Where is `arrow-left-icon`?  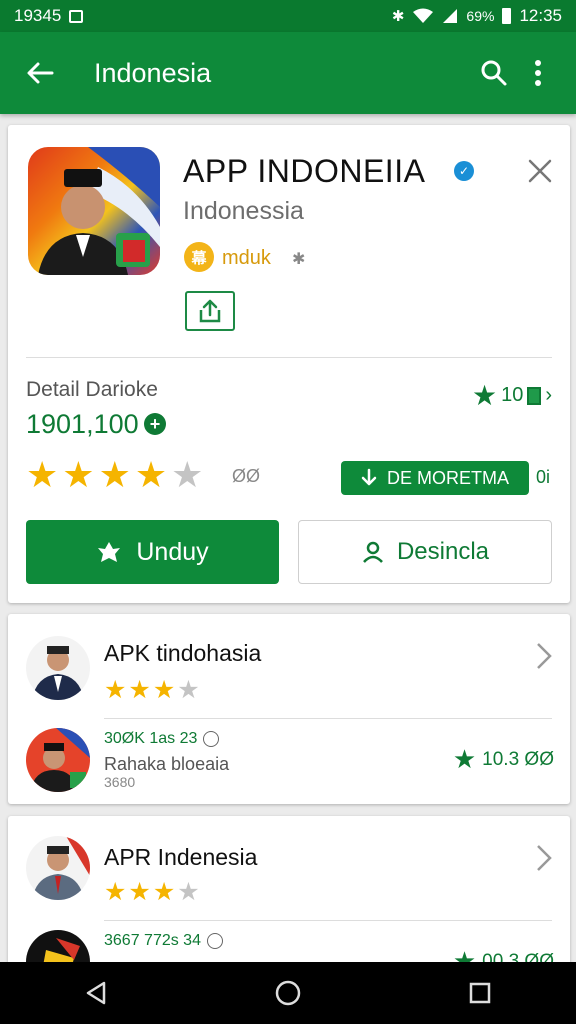 arrow-left-icon is located at coordinates (40, 73).